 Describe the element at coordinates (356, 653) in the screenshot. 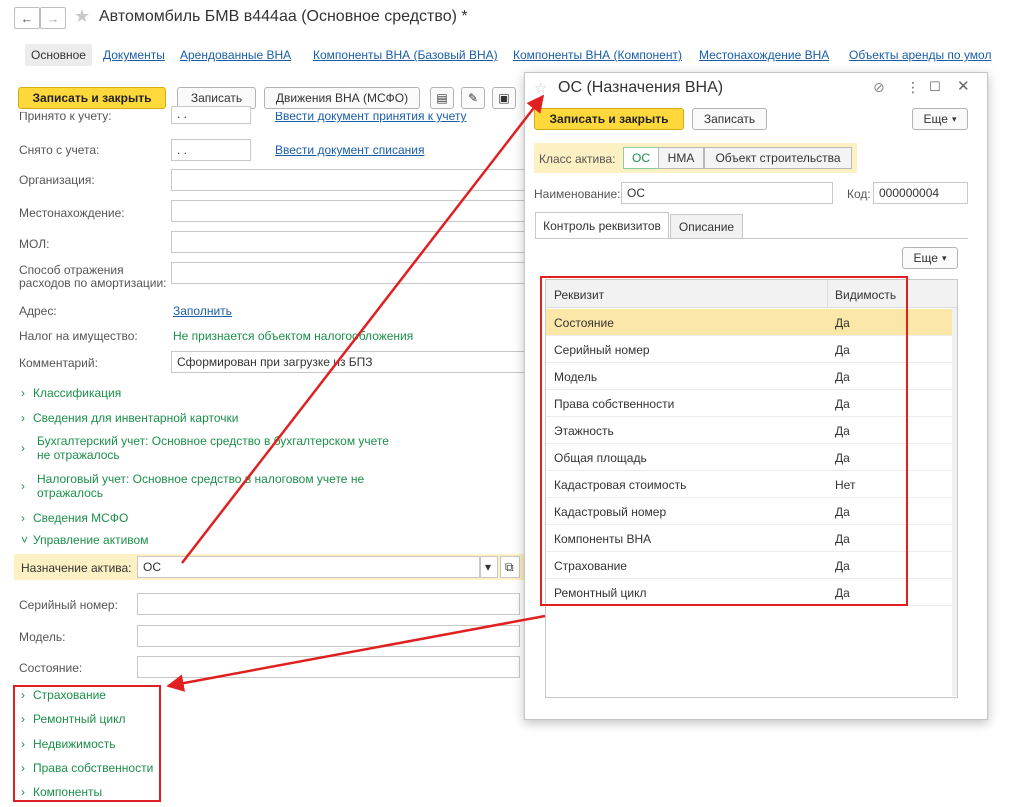

I see `arrow-to-groups` at that location.